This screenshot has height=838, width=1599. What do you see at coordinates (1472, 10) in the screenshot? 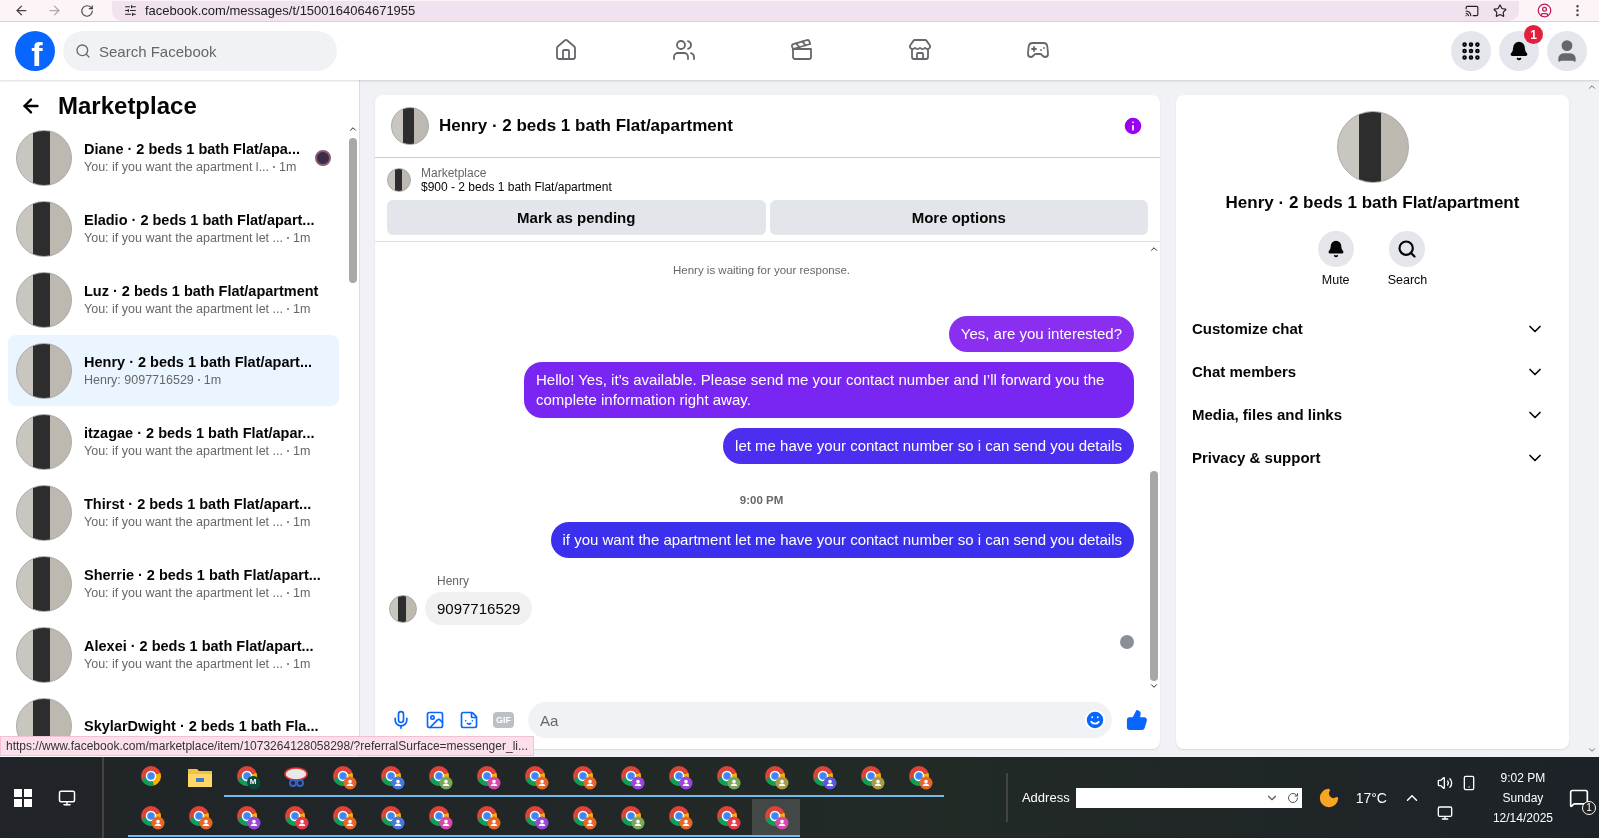
I see `cast-icon` at bounding box center [1472, 10].